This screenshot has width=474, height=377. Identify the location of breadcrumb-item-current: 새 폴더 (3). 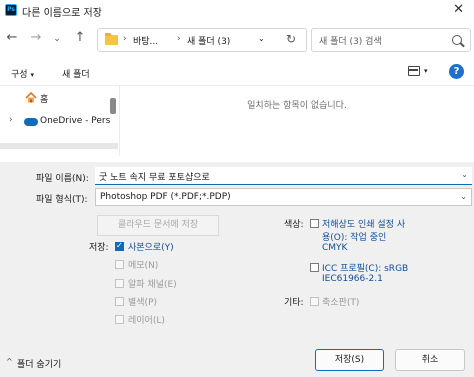
(208, 40).